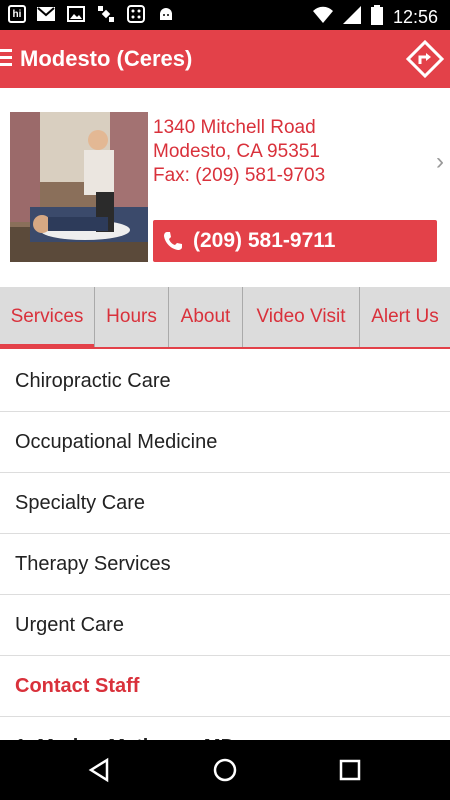  I want to click on directions-icon, so click(425, 59).